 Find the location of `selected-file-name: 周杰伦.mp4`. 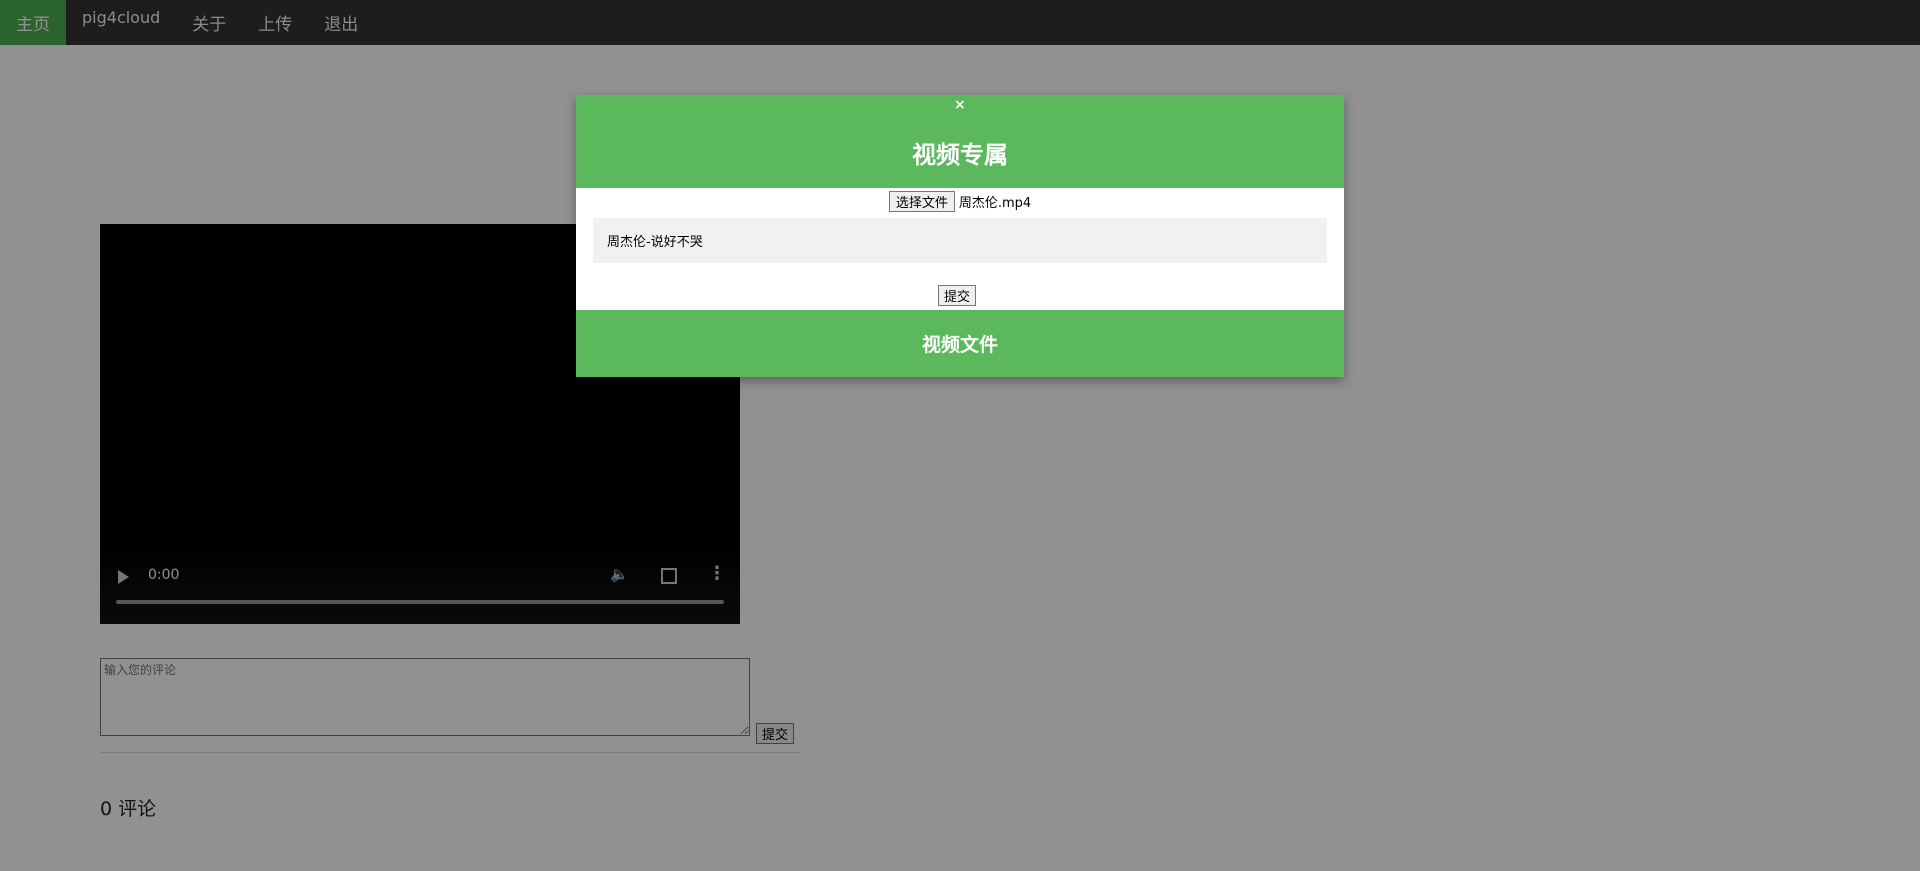

selected-file-name: 周杰伦.mp4 is located at coordinates (995, 203).